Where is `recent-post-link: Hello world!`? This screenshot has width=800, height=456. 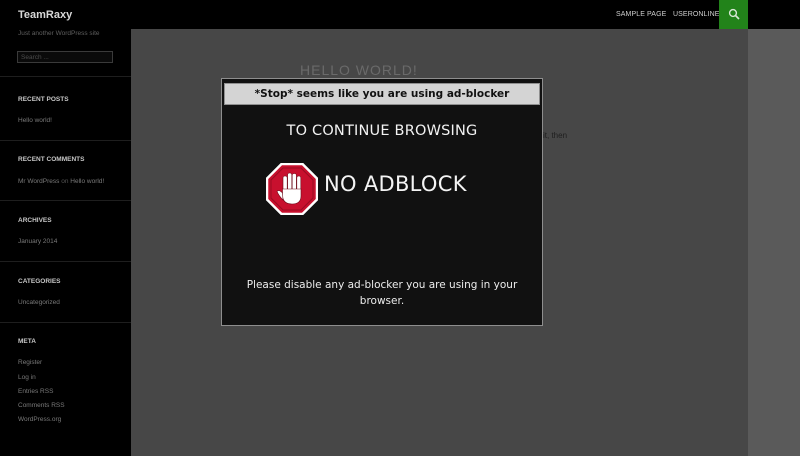
recent-post-link: Hello world! is located at coordinates (35, 120).